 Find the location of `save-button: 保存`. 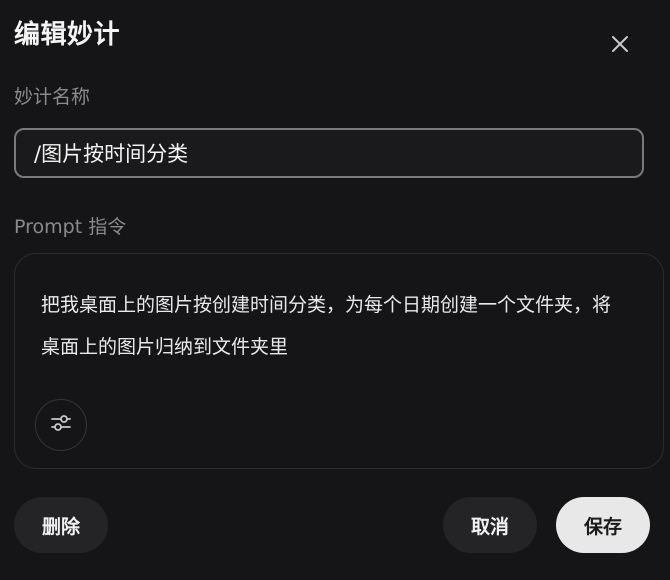

save-button: 保存 is located at coordinates (603, 525).